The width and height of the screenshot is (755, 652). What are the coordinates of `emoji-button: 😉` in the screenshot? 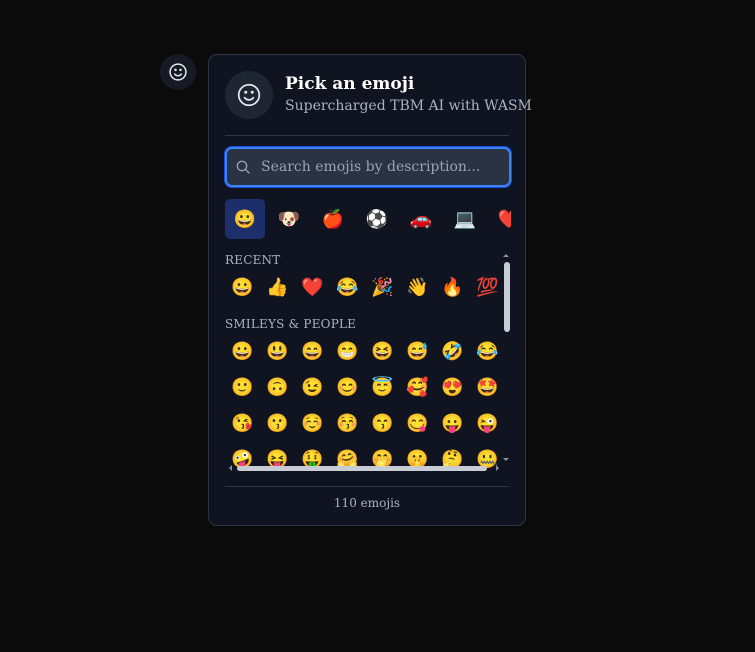 It's located at (312, 387).